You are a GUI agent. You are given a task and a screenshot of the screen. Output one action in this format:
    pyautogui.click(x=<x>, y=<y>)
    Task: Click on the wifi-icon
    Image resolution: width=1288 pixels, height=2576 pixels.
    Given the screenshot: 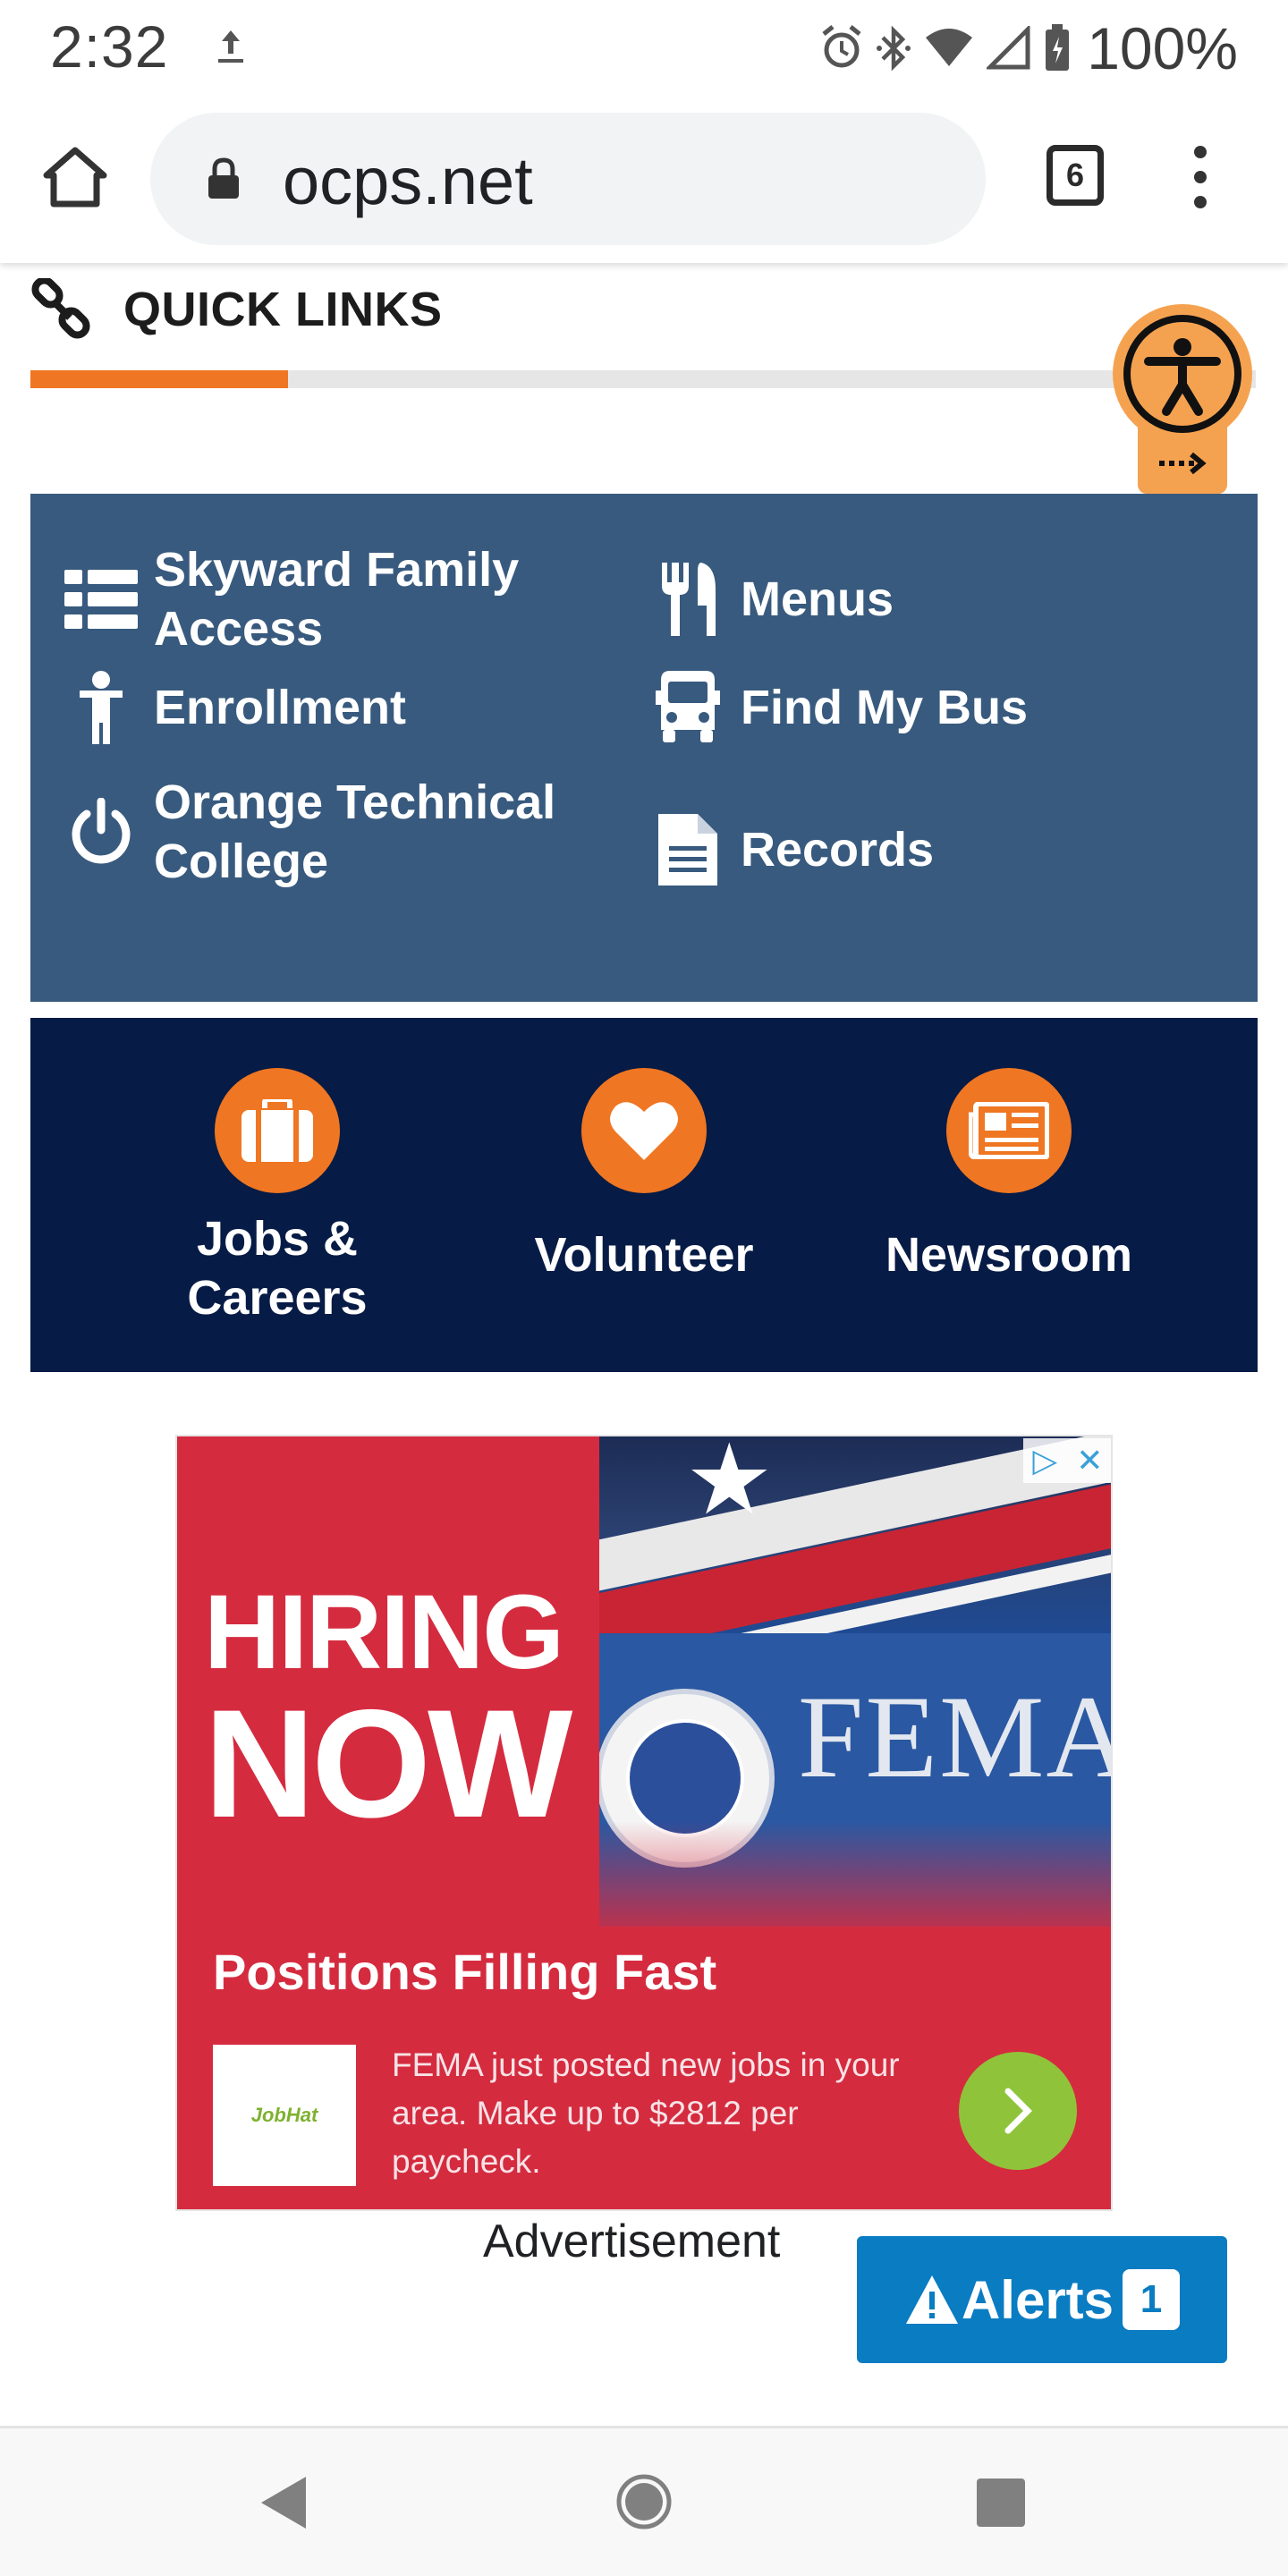 What is the action you would take?
    pyautogui.click(x=949, y=47)
    